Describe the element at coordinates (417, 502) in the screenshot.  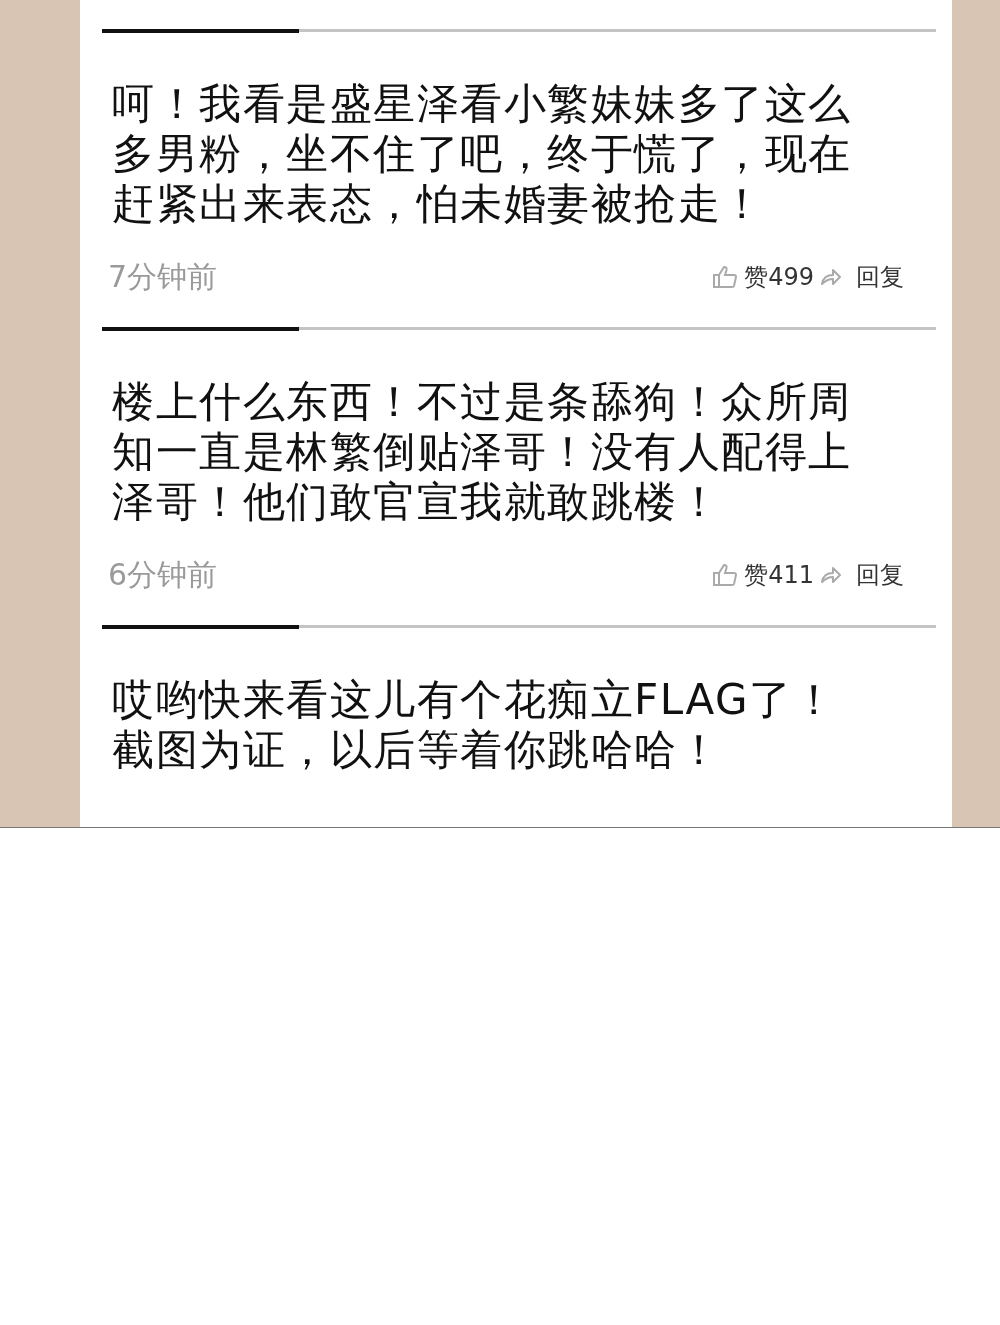
I see `comment-text-line: 泽哥！他们敢官宣我就敢跳楼！` at that location.